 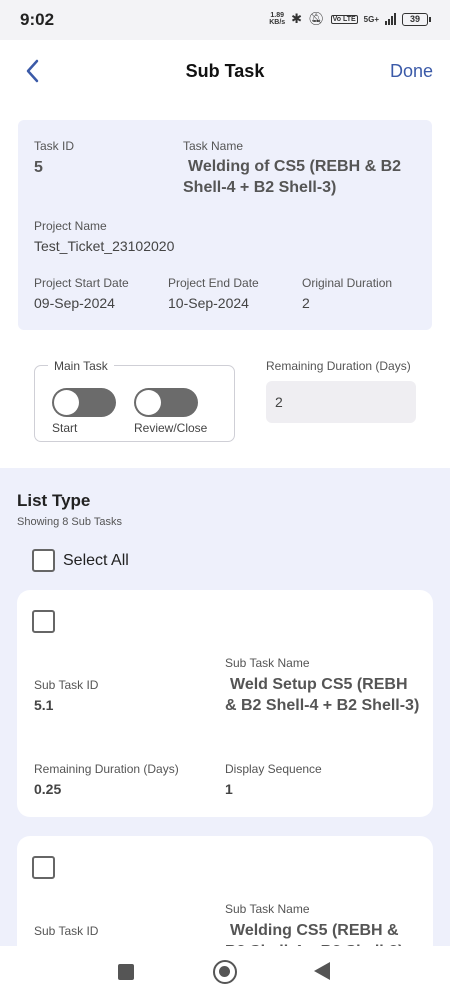 I want to click on start-toggle-label: Start, so click(x=65, y=428).